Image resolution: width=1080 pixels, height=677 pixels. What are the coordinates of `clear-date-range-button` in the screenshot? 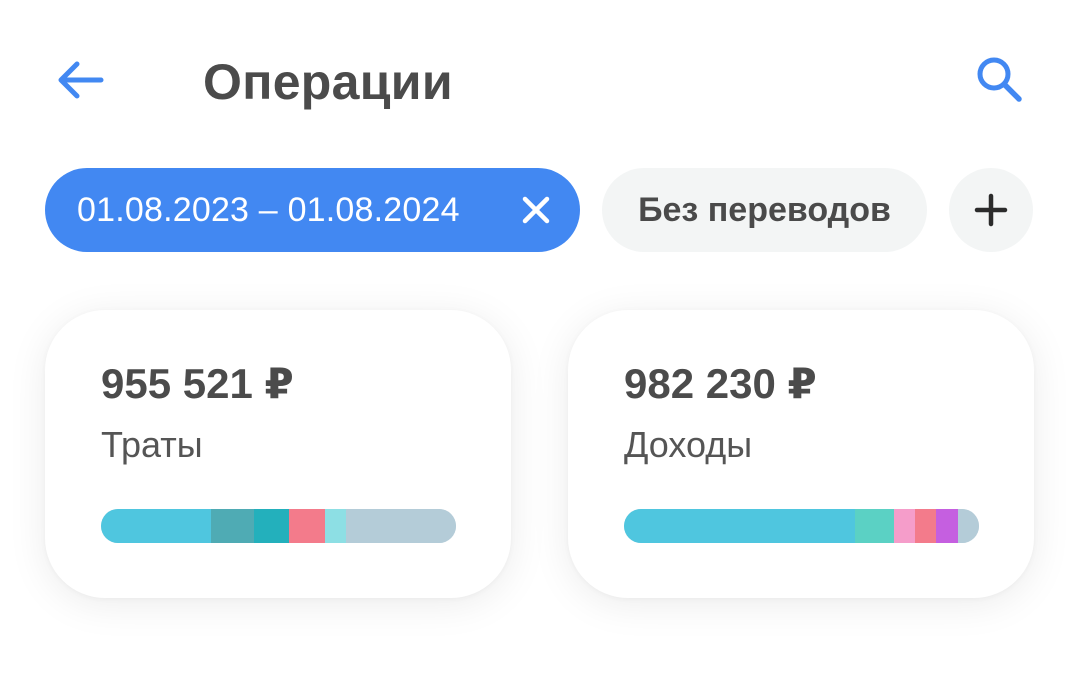 It's located at (536, 210).